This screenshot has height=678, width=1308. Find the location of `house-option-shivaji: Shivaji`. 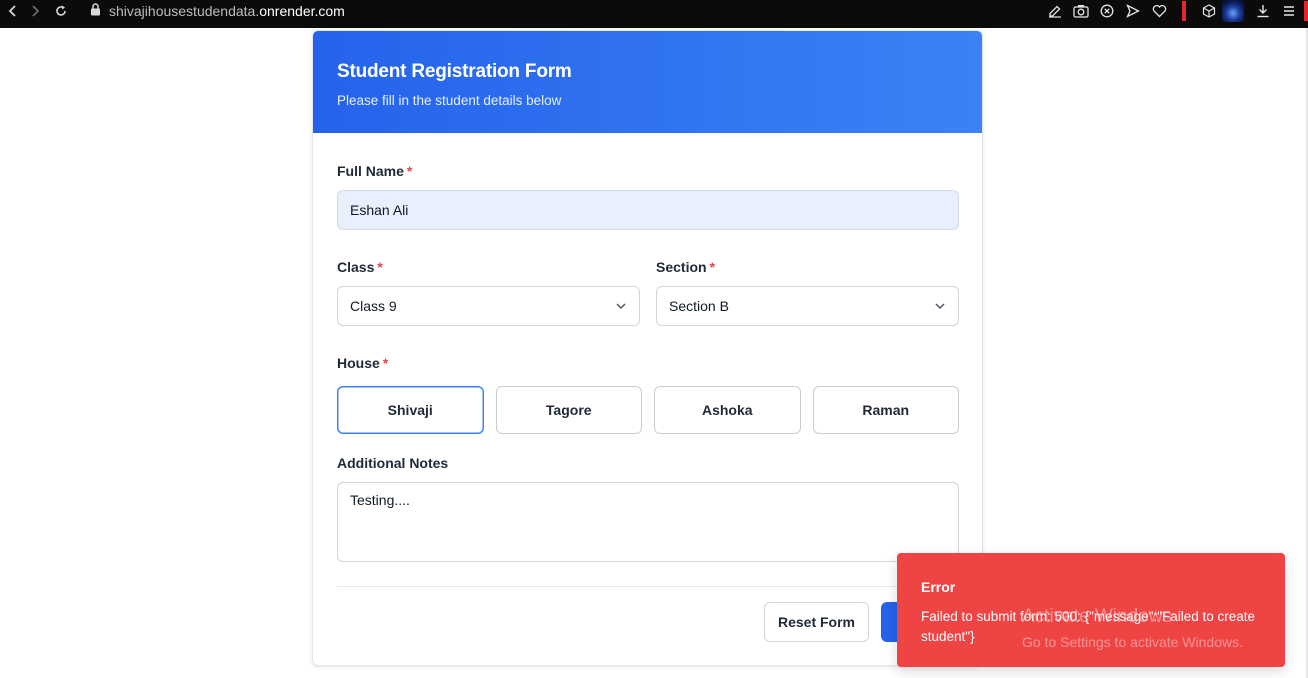

house-option-shivaji: Shivaji is located at coordinates (410, 410).